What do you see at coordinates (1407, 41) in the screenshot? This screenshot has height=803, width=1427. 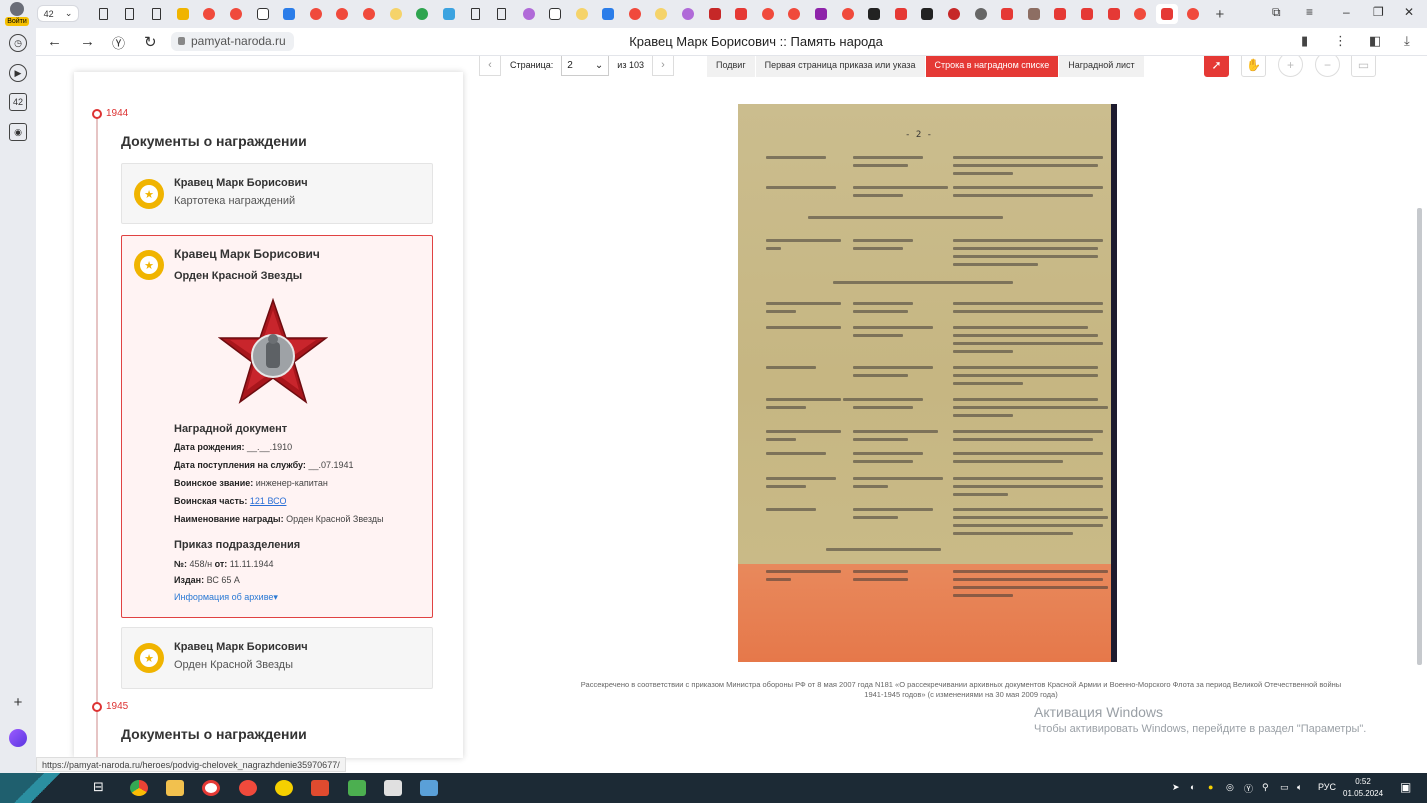 I see `downloads-icon: ⤓` at bounding box center [1407, 41].